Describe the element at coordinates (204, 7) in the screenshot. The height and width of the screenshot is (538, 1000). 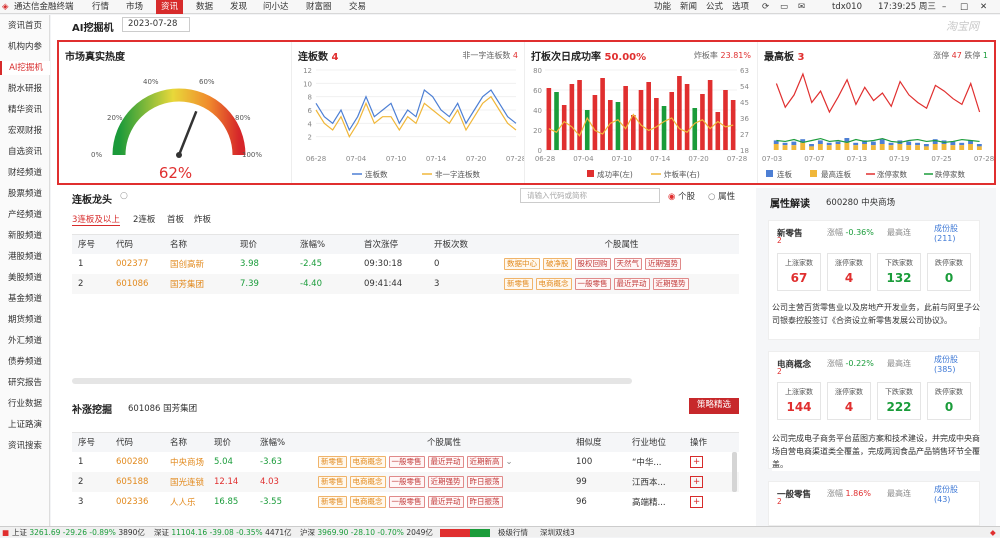
I see `menu-item-shuju: 数据` at that location.